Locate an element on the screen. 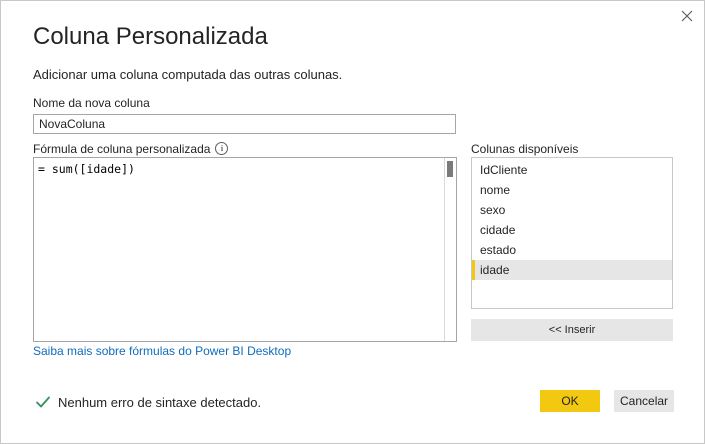 The image size is (705, 444). column-item-idade: idade is located at coordinates (572, 270).